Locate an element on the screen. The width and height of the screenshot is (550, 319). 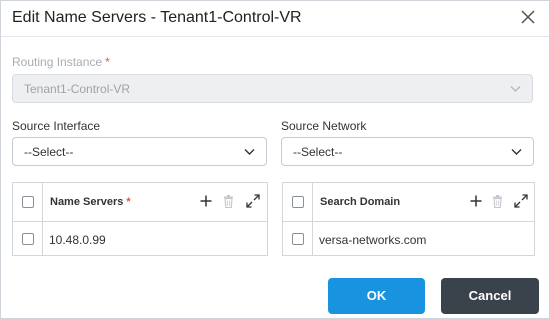
name-servers-header: Name Servers * is located at coordinates (90, 202).